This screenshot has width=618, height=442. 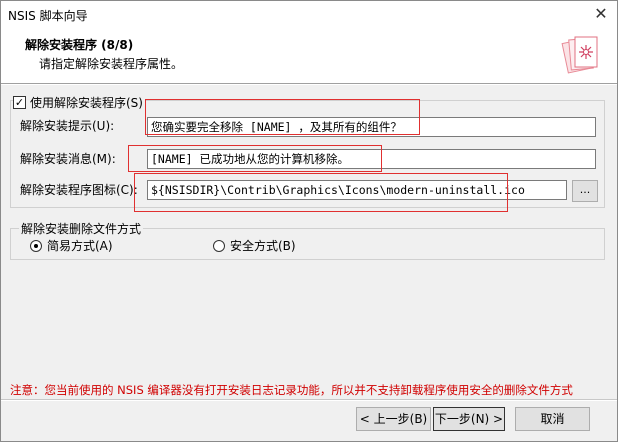 I want to click on uninstall-message-input: [NAME] 已成功地从您的计算机移除。, so click(x=371, y=159).